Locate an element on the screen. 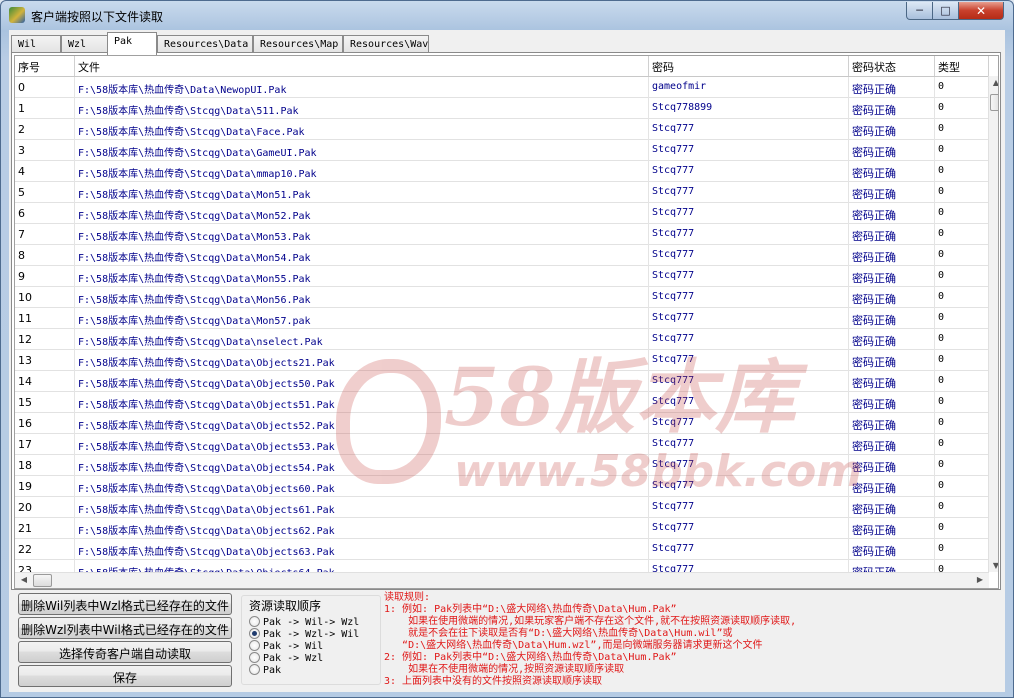  order-option-pak-wzl-wil: Pak -> Wzl-> Wil is located at coordinates (304, 634).